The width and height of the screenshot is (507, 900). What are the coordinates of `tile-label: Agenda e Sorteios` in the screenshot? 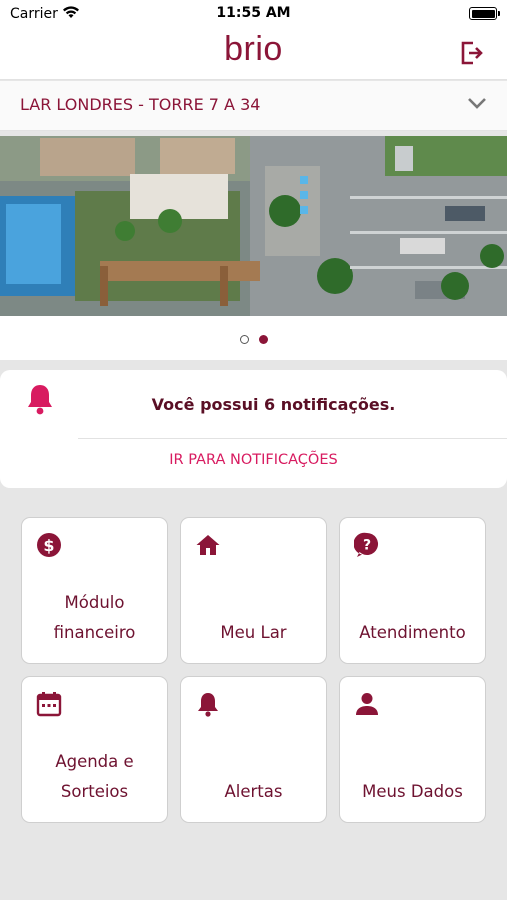 It's located at (94, 776).